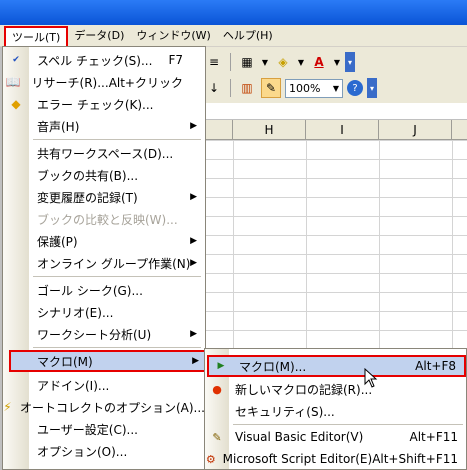  What do you see at coordinates (16, 60) in the screenshot?
I see `spelling-icon: ✔` at bounding box center [16, 60].